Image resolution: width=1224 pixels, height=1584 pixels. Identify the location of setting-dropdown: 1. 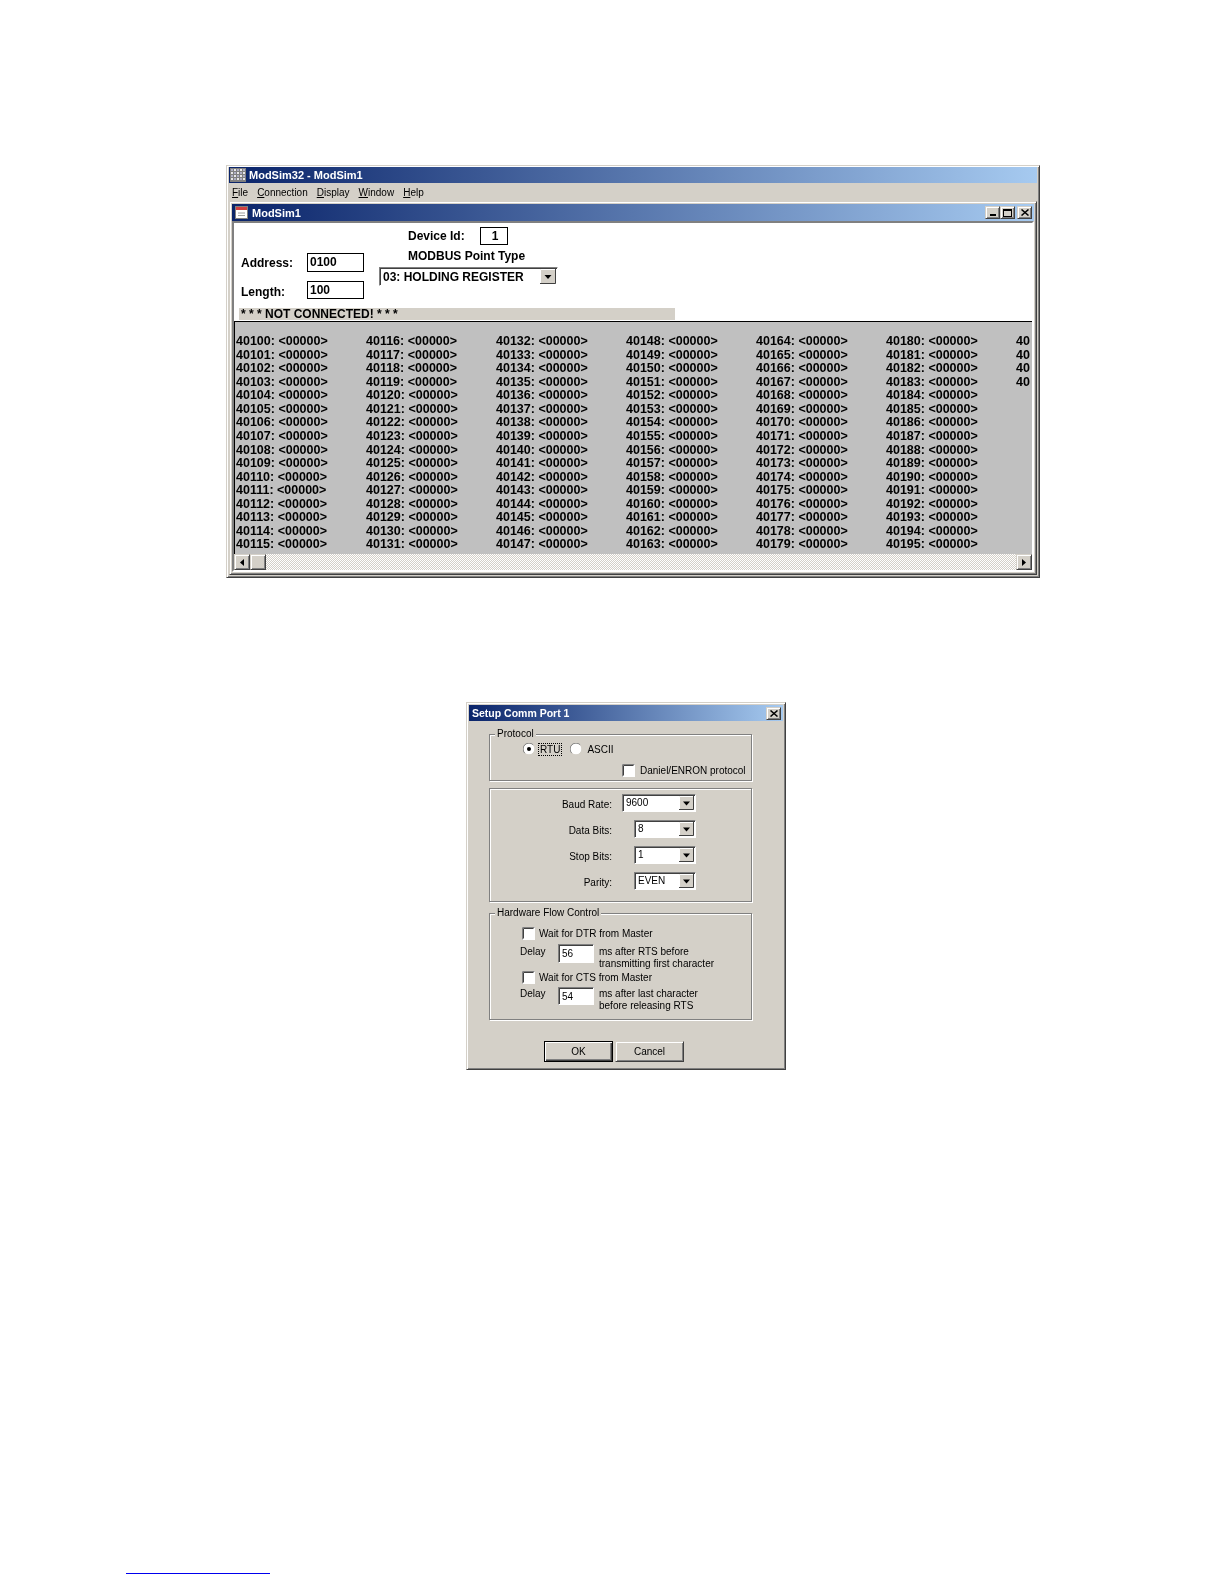
(665, 855).